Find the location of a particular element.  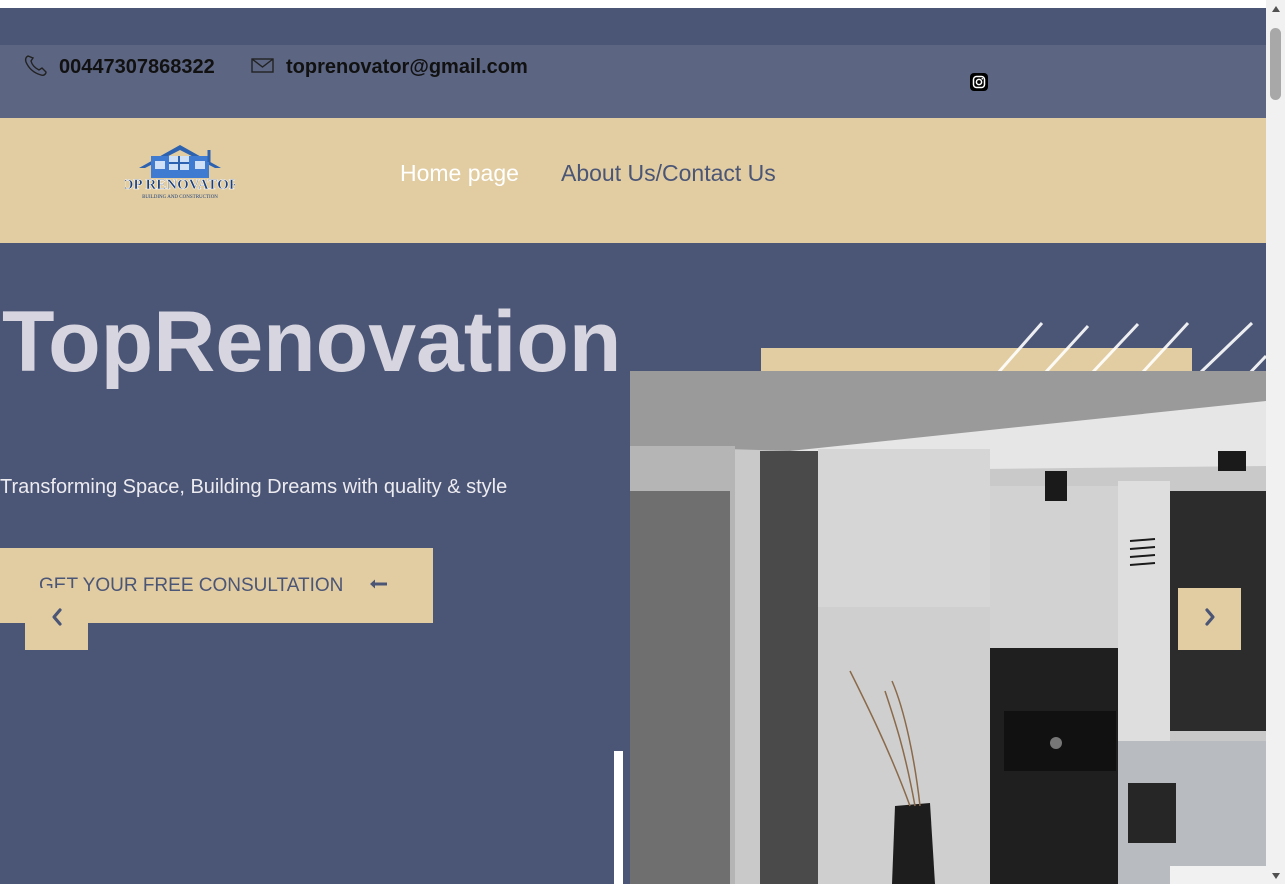

hero-title: TopRenovation is located at coordinates (312, 342).